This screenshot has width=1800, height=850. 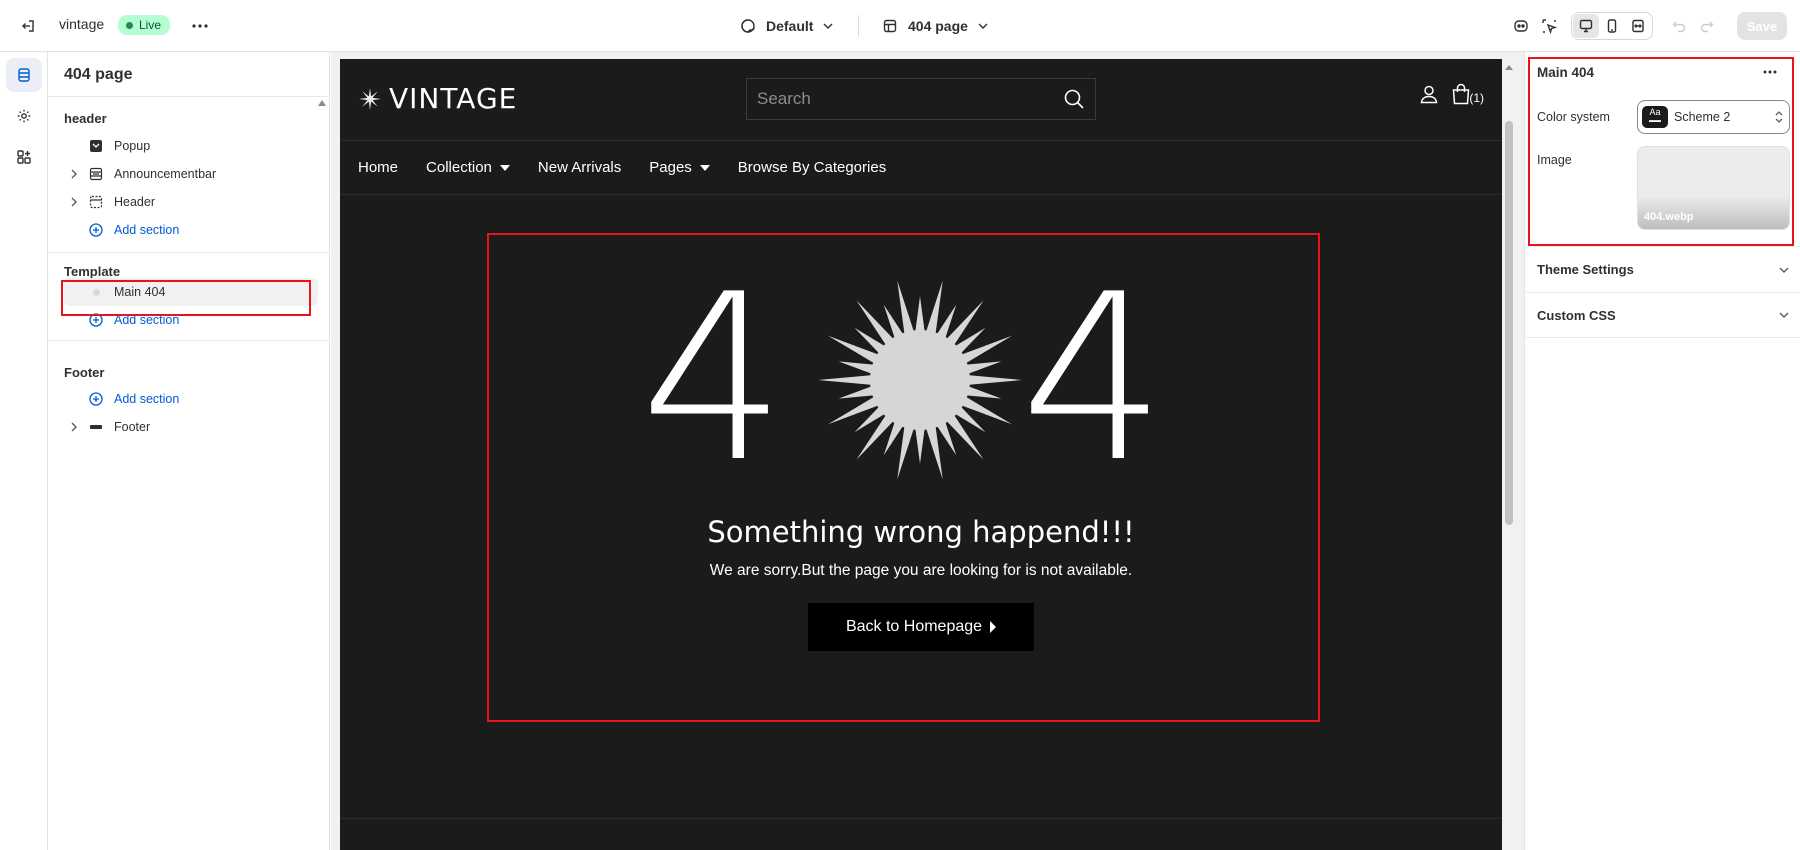 What do you see at coordinates (1707, 26) in the screenshot?
I see `redo-button` at bounding box center [1707, 26].